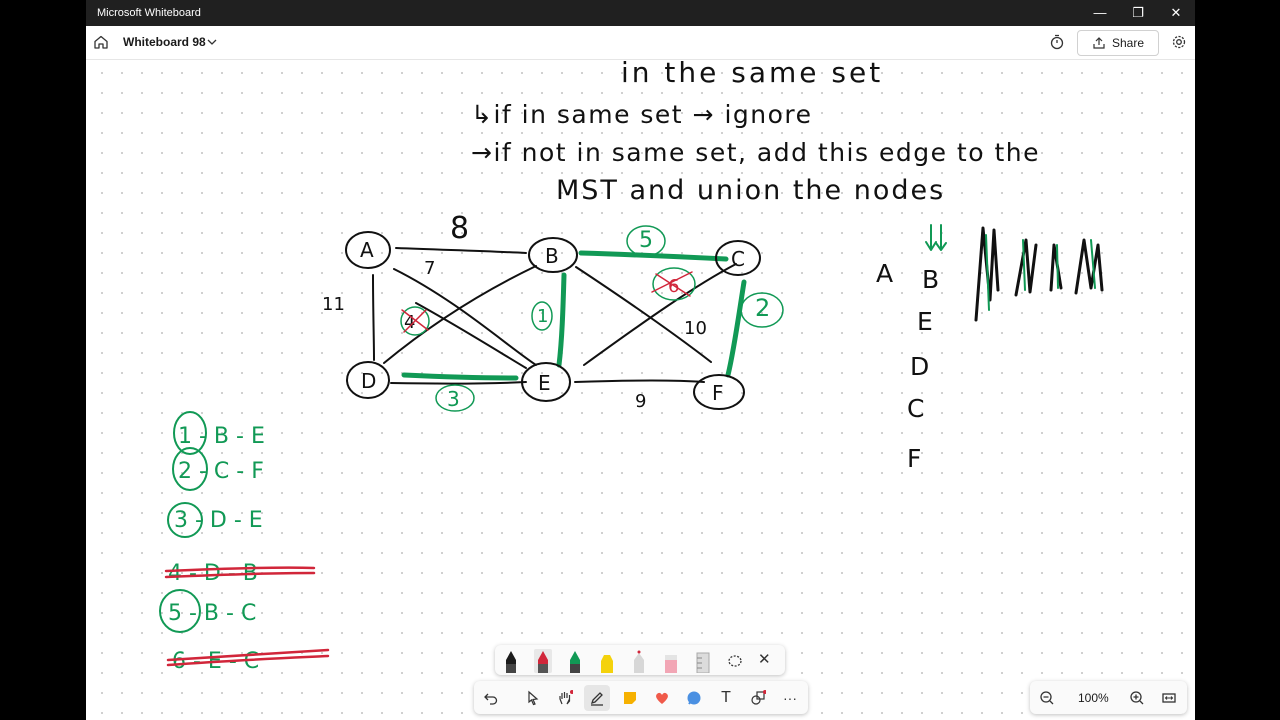 This screenshot has height=720, width=1280. I want to click on close-pen-tray-button: ✕, so click(767, 662).